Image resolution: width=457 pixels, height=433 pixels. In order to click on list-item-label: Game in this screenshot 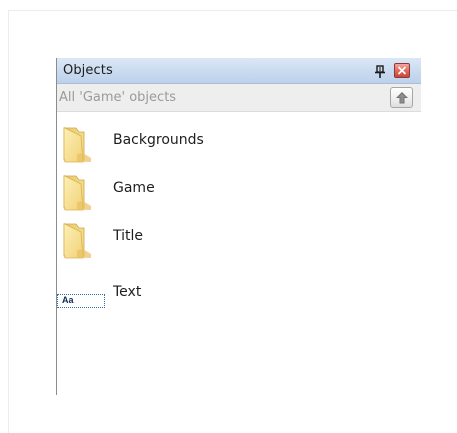, I will do `click(134, 188)`.